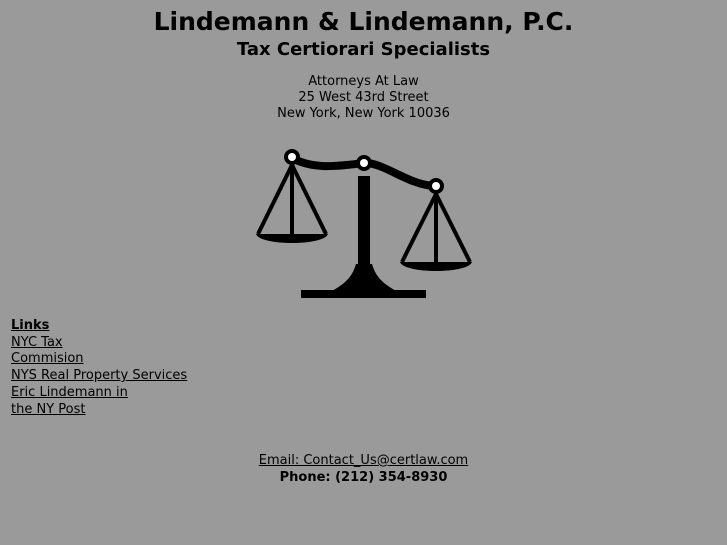  Describe the element at coordinates (363, 21) in the screenshot. I see `firm-name: Lindemann & Lindemann, P.C.` at that location.